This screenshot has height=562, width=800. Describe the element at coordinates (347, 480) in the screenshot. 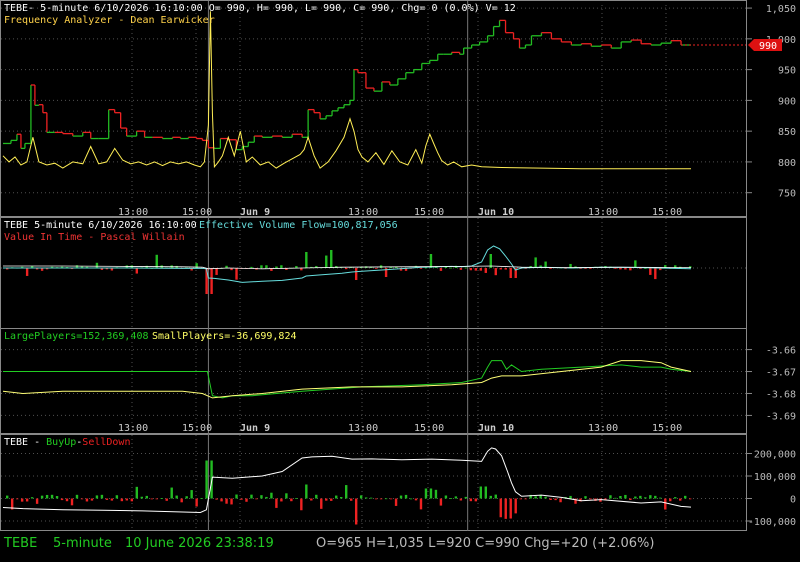

I see `buyup-selldown-line` at that location.